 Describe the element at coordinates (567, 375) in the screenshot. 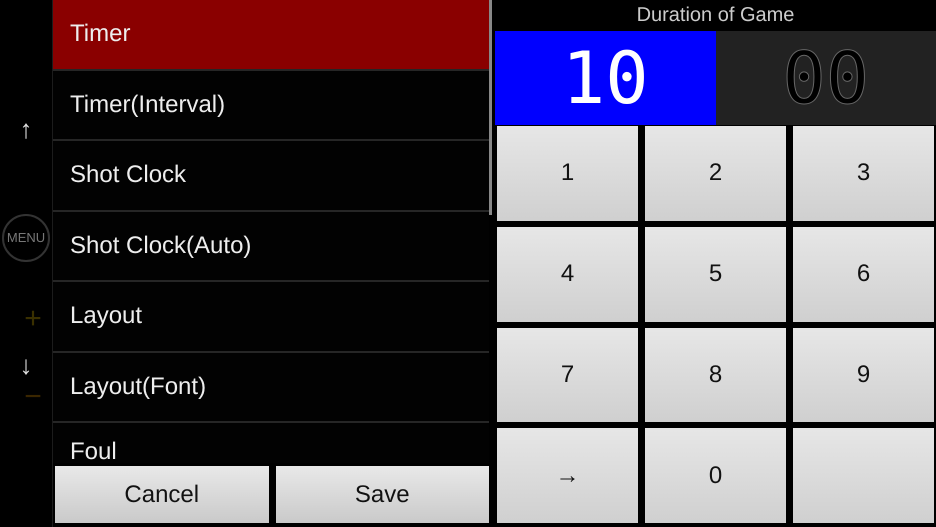

I see `keypad-key: 7` at that location.